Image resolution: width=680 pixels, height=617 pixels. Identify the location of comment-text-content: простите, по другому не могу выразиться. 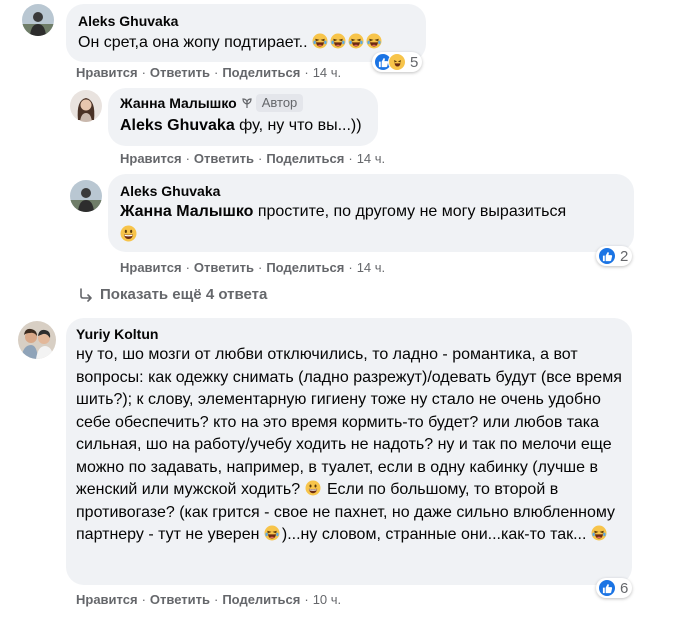
(410, 211).